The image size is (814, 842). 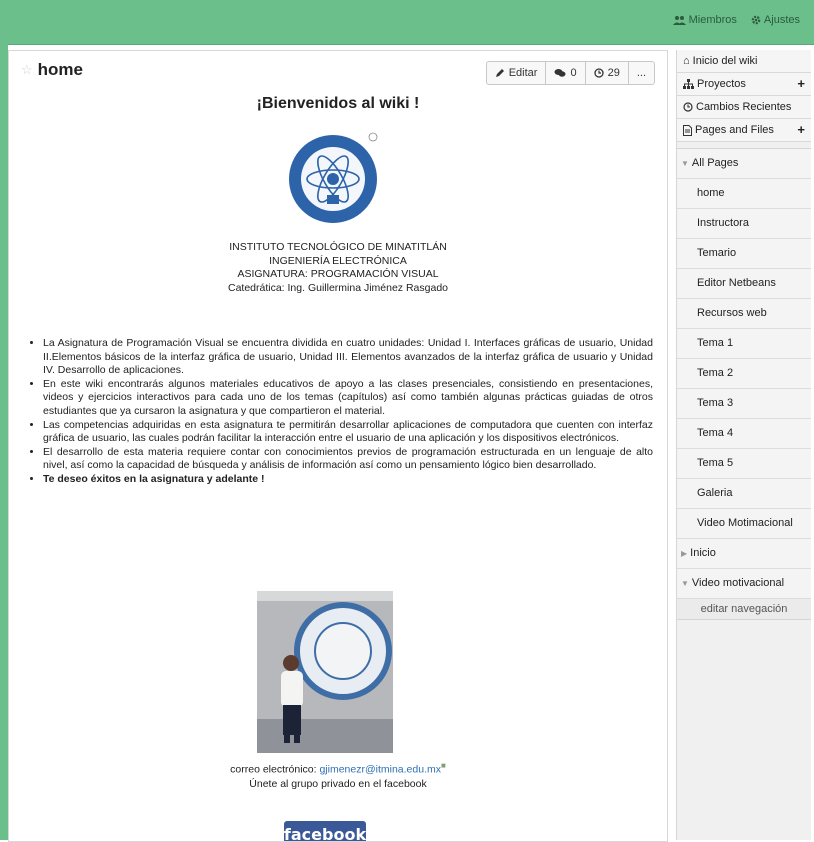 I want to click on external-link-icon: ■, so click(x=443, y=765).